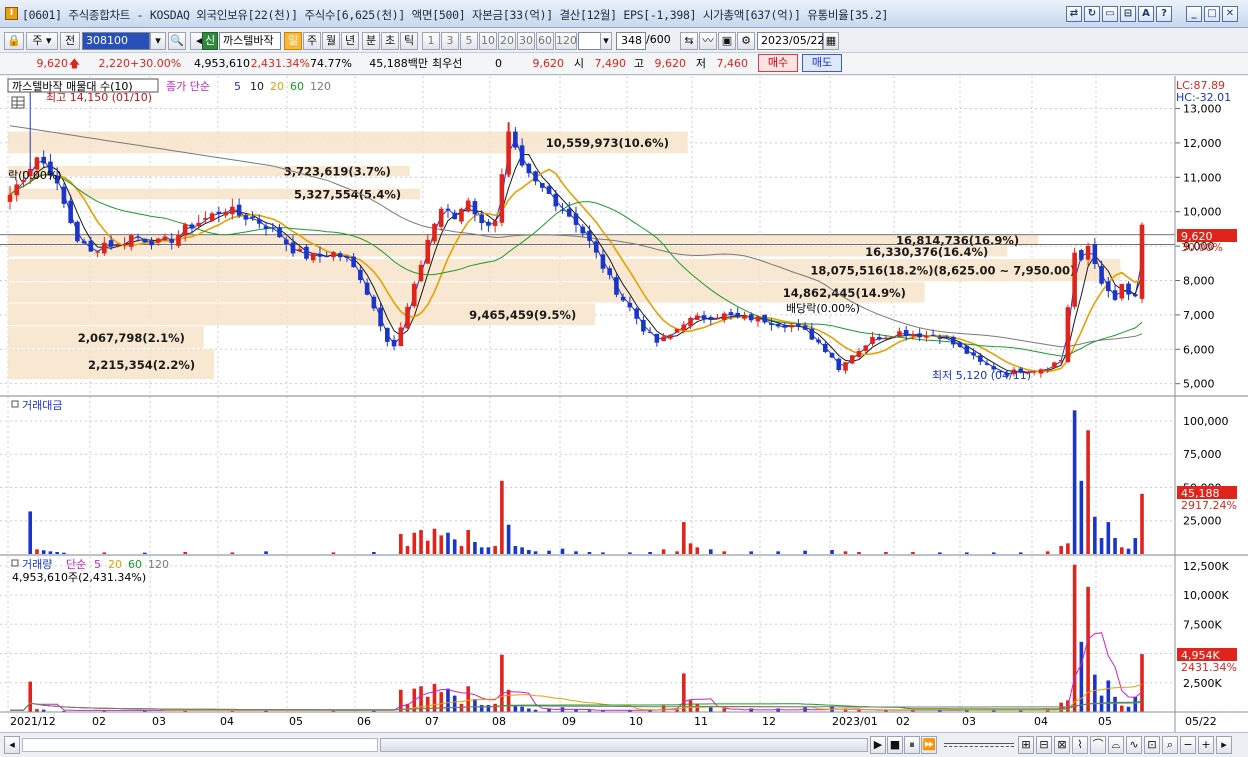  What do you see at coordinates (158, 564) in the screenshot?
I see `vol-ma-120-label: 120` at bounding box center [158, 564].